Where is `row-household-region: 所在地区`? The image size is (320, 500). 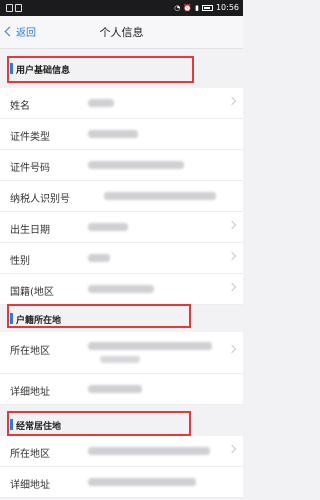
row-household-region: 所在地区 is located at coordinates (121, 353).